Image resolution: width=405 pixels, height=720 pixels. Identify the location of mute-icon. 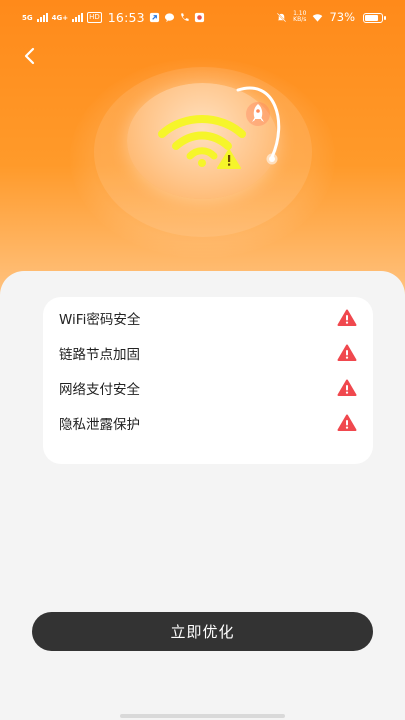
(281, 17).